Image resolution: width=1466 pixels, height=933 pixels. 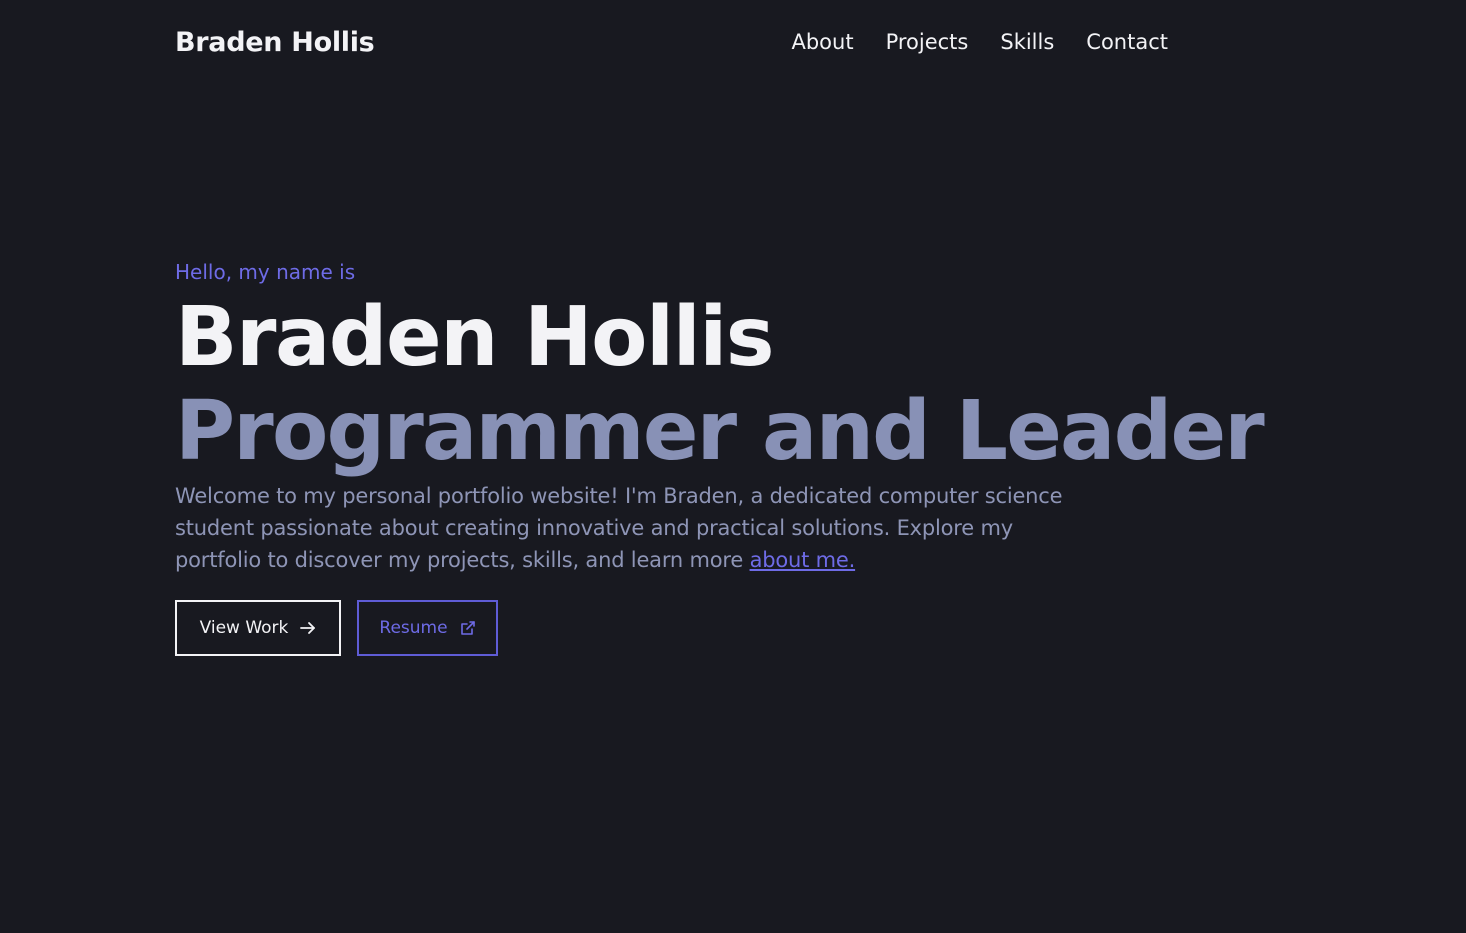 What do you see at coordinates (979, 42) in the screenshot?
I see `main-nav: About Projects Skills Contact` at bounding box center [979, 42].